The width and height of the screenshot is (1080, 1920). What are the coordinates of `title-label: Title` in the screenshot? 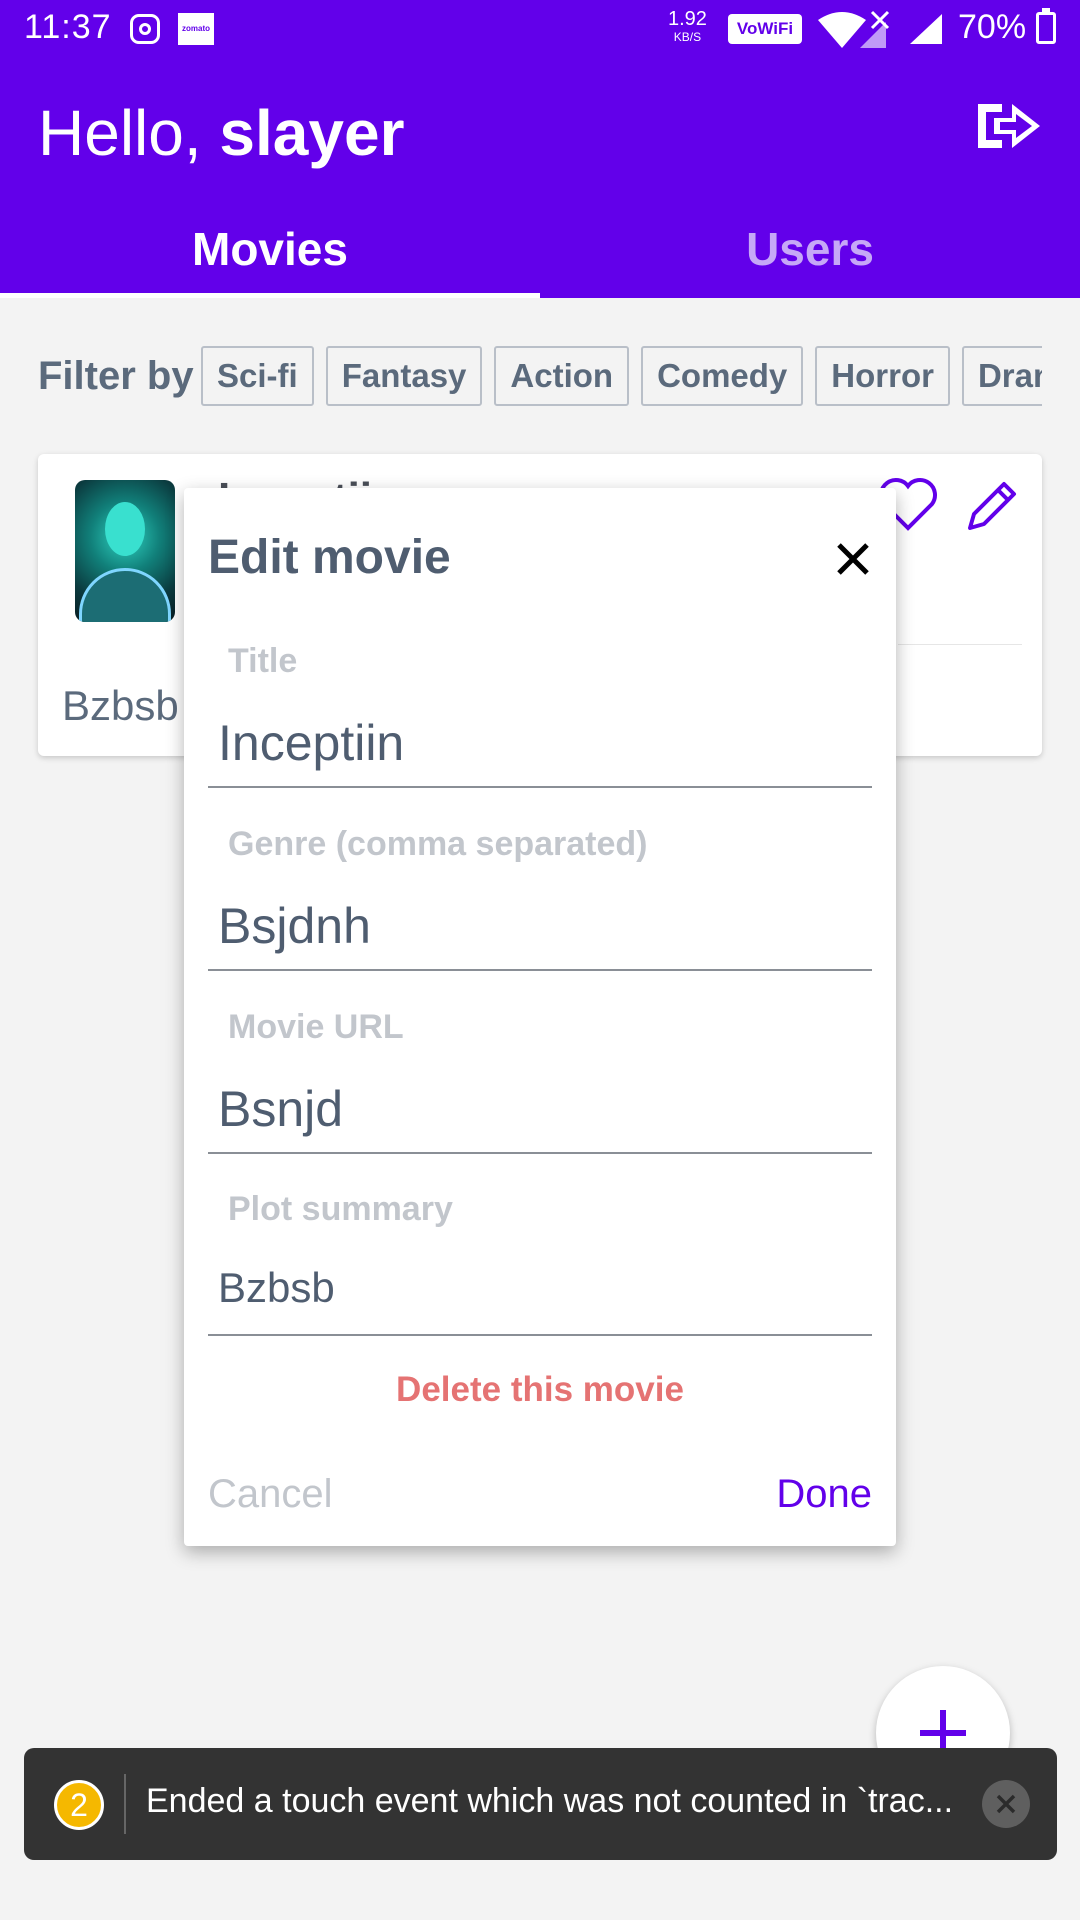 It's located at (263, 661).